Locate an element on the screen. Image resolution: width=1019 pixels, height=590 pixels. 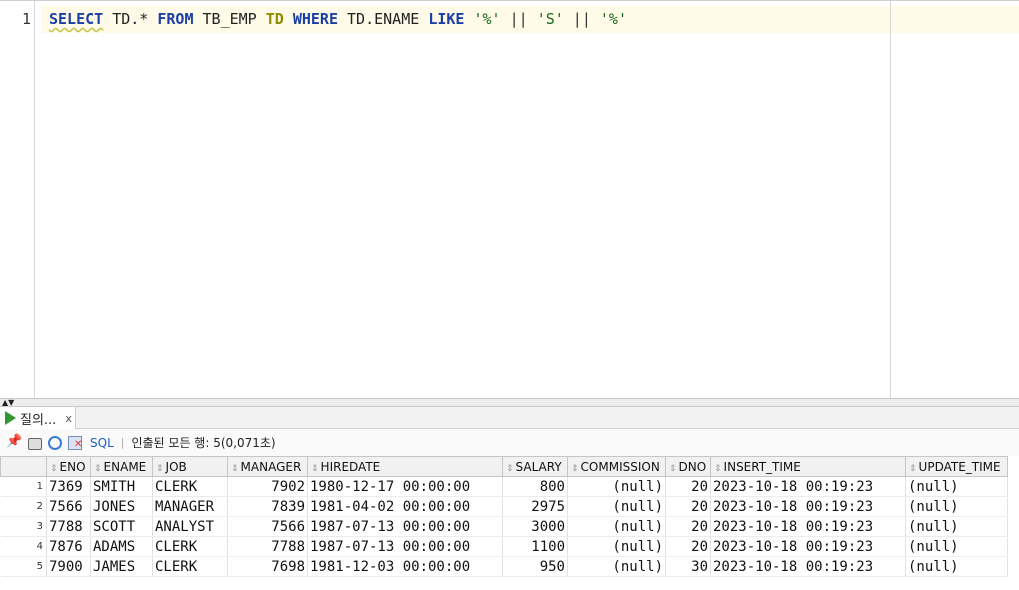
row-number: 4 is located at coordinates (23, 546).